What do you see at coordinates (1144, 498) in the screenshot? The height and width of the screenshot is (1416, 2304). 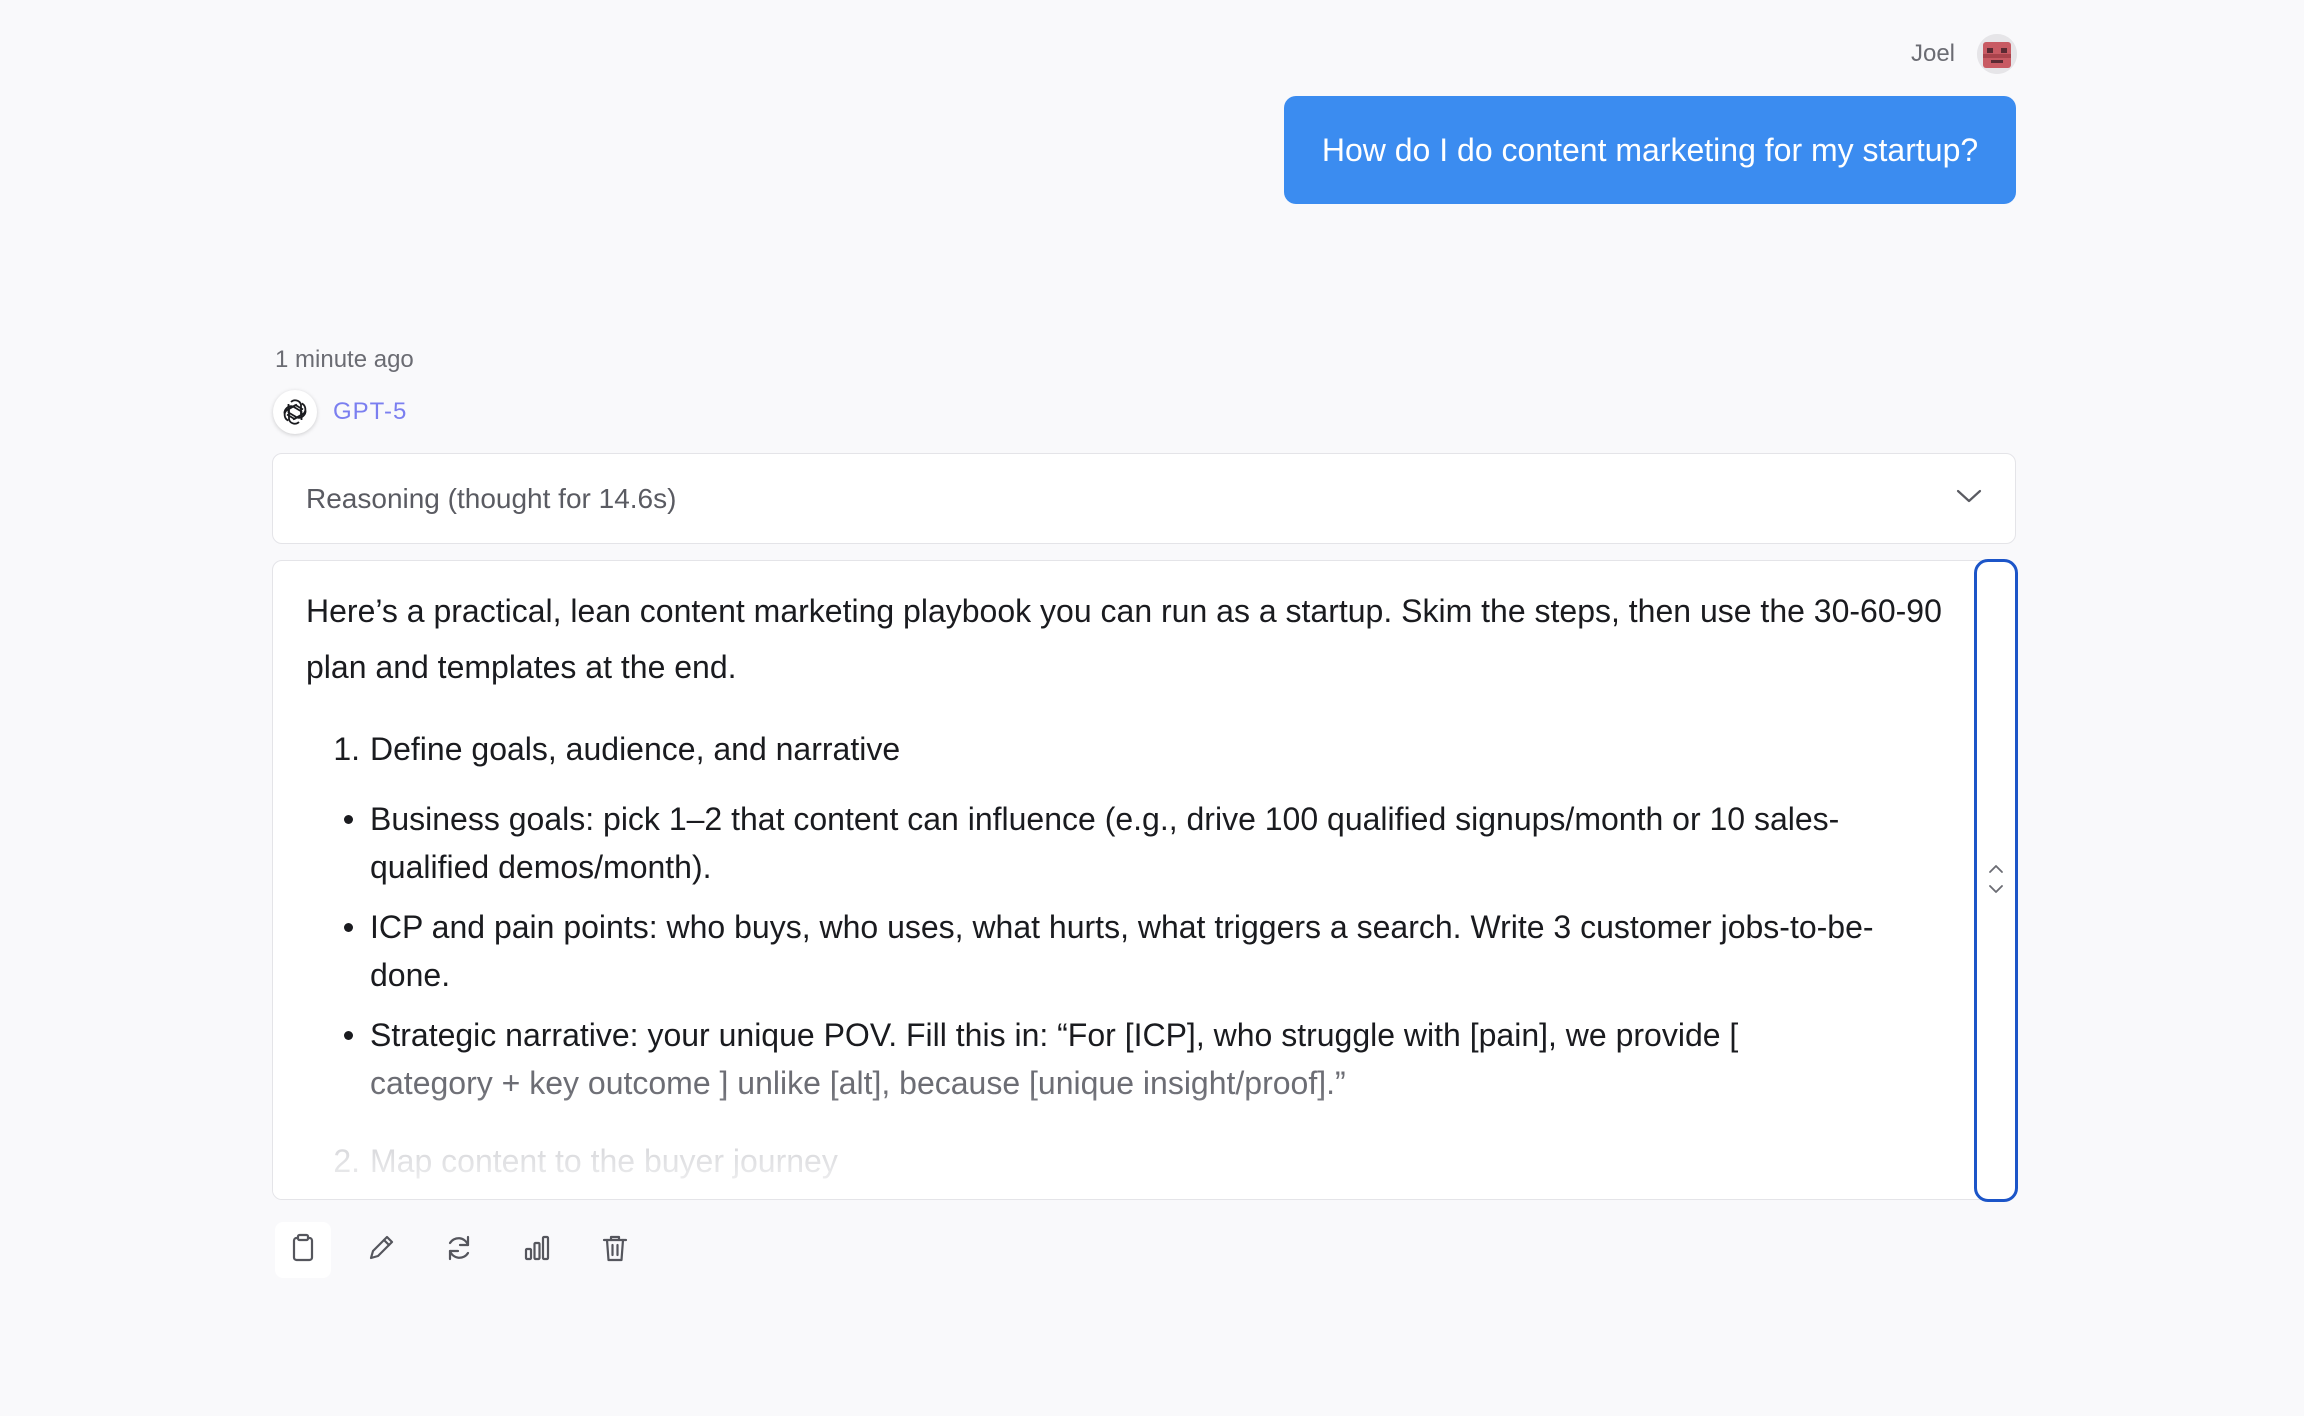 I see `reasoning-toggle: Reasoning (thought for 14.6s)` at bounding box center [1144, 498].